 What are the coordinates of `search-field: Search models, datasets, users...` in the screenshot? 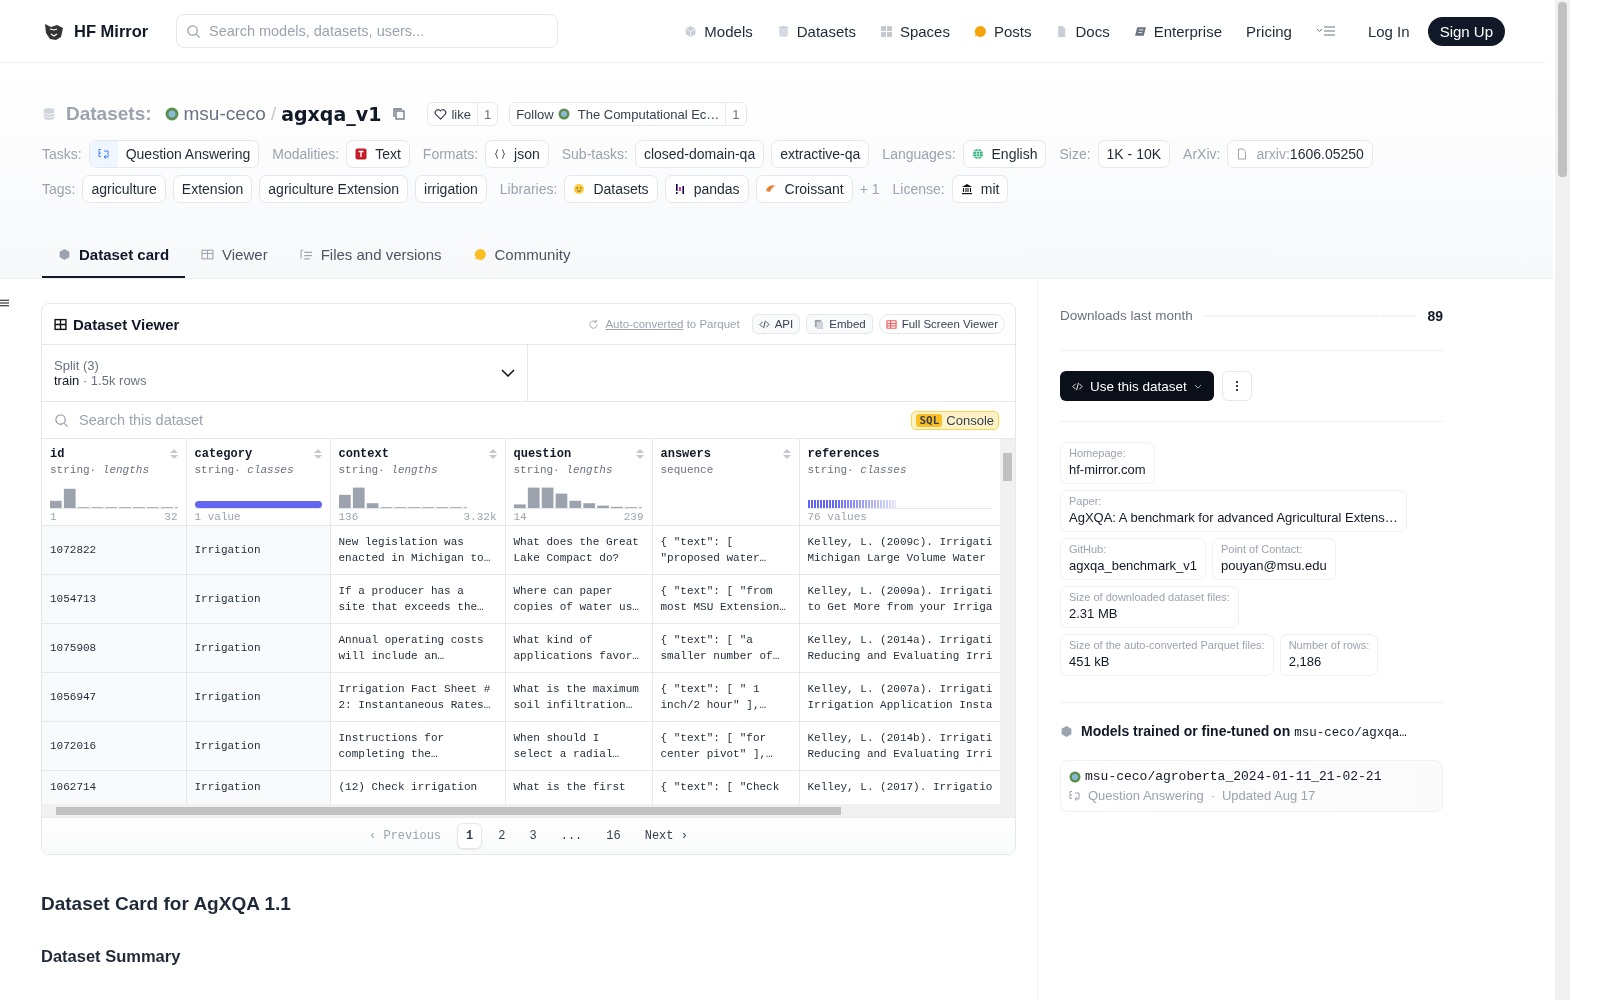 It's located at (367, 31).